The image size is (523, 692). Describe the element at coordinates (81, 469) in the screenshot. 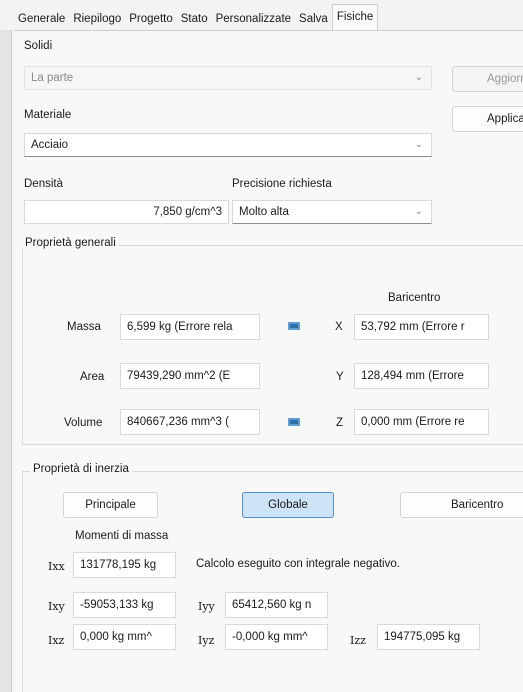

I see `proprieta-inerzia-title: Proprietà di inerzia` at that location.